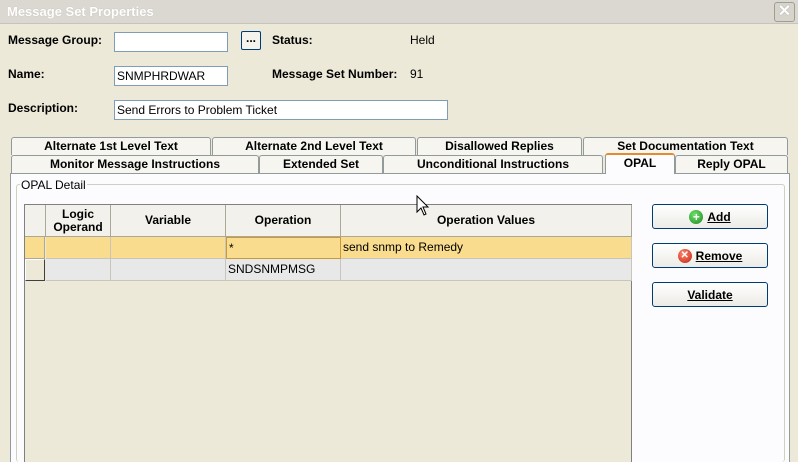 This screenshot has height=462, width=798. What do you see at coordinates (335, 74) in the screenshot?
I see `message-set-number-label: Message Set Number:` at bounding box center [335, 74].